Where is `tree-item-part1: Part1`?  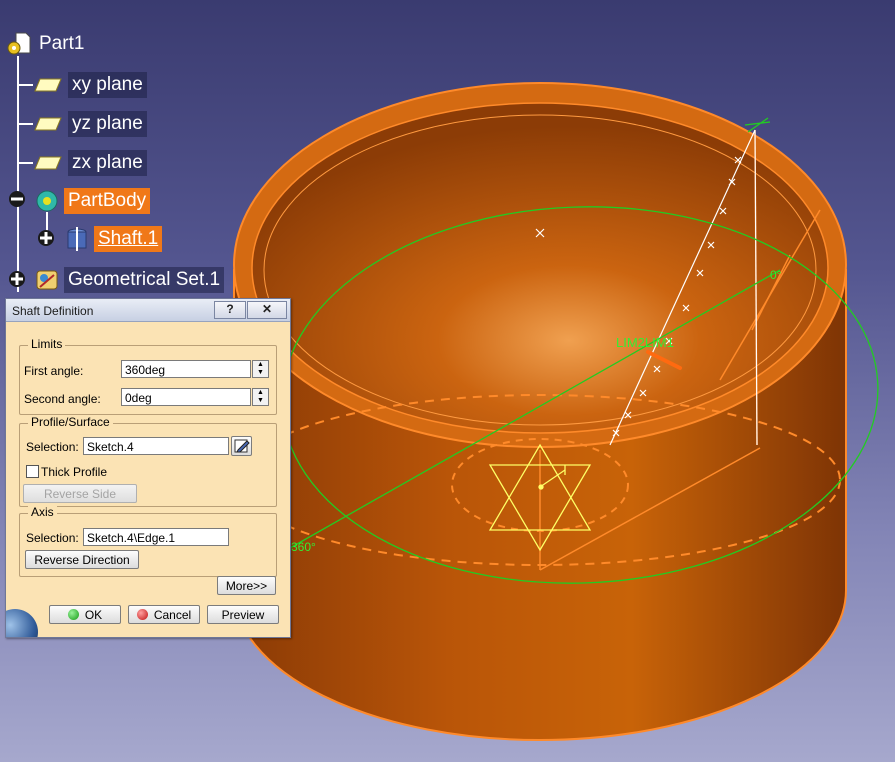
tree-item-part1: Part1 is located at coordinates (46, 44).